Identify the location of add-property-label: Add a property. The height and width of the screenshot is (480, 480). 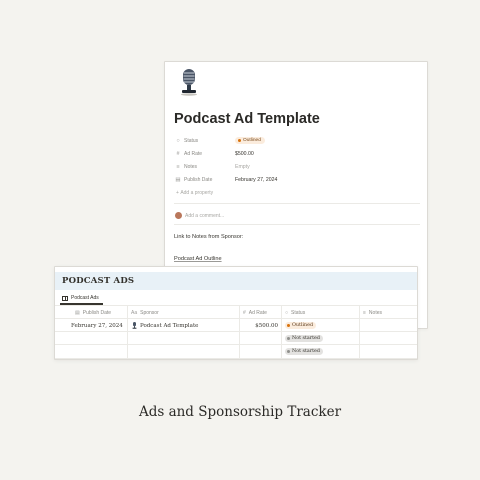
(197, 193).